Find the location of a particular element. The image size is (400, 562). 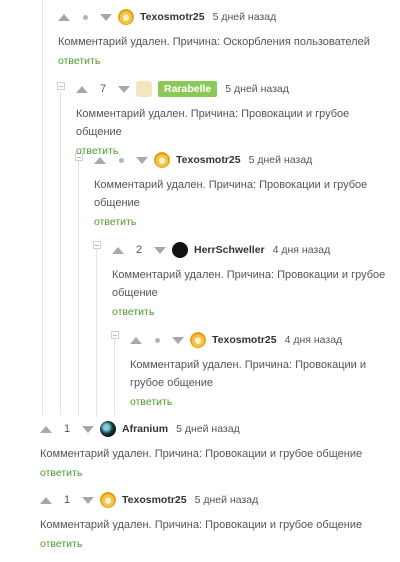

vote-control: 2 is located at coordinates (139, 250).